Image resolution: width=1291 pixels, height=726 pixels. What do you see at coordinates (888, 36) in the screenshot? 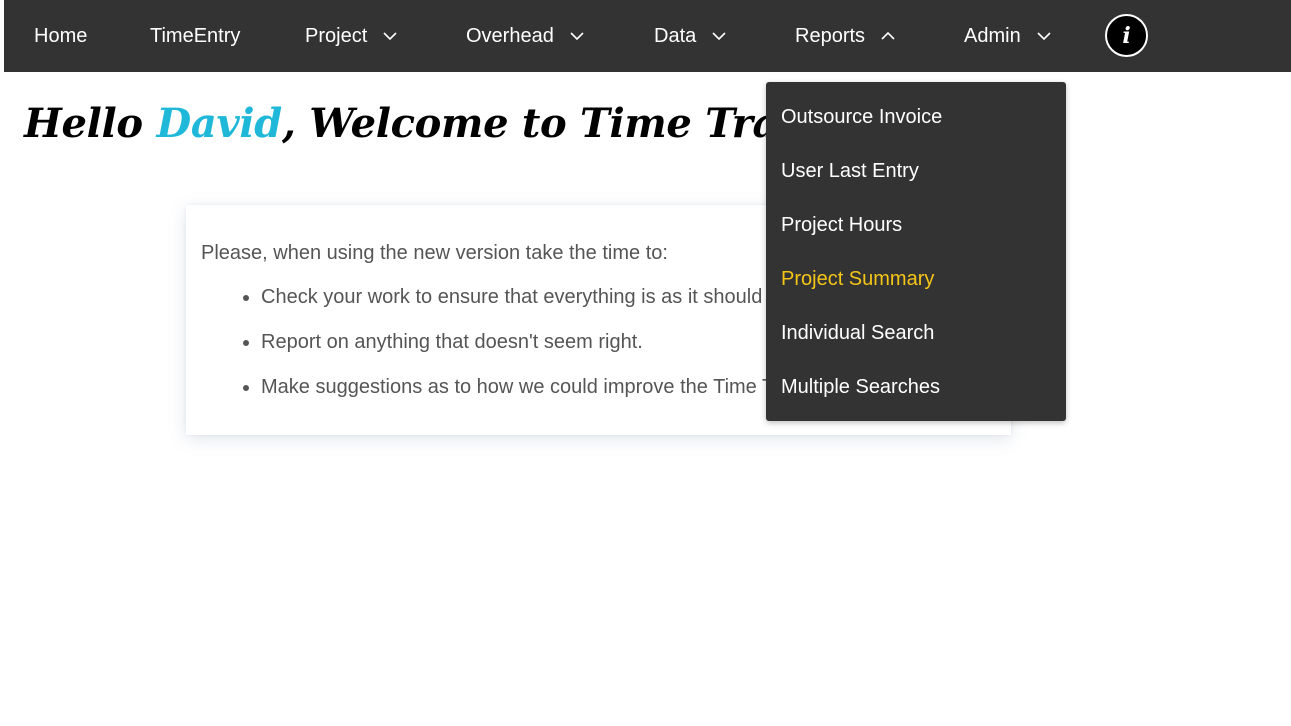
I see `chevron-up-icon` at bounding box center [888, 36].